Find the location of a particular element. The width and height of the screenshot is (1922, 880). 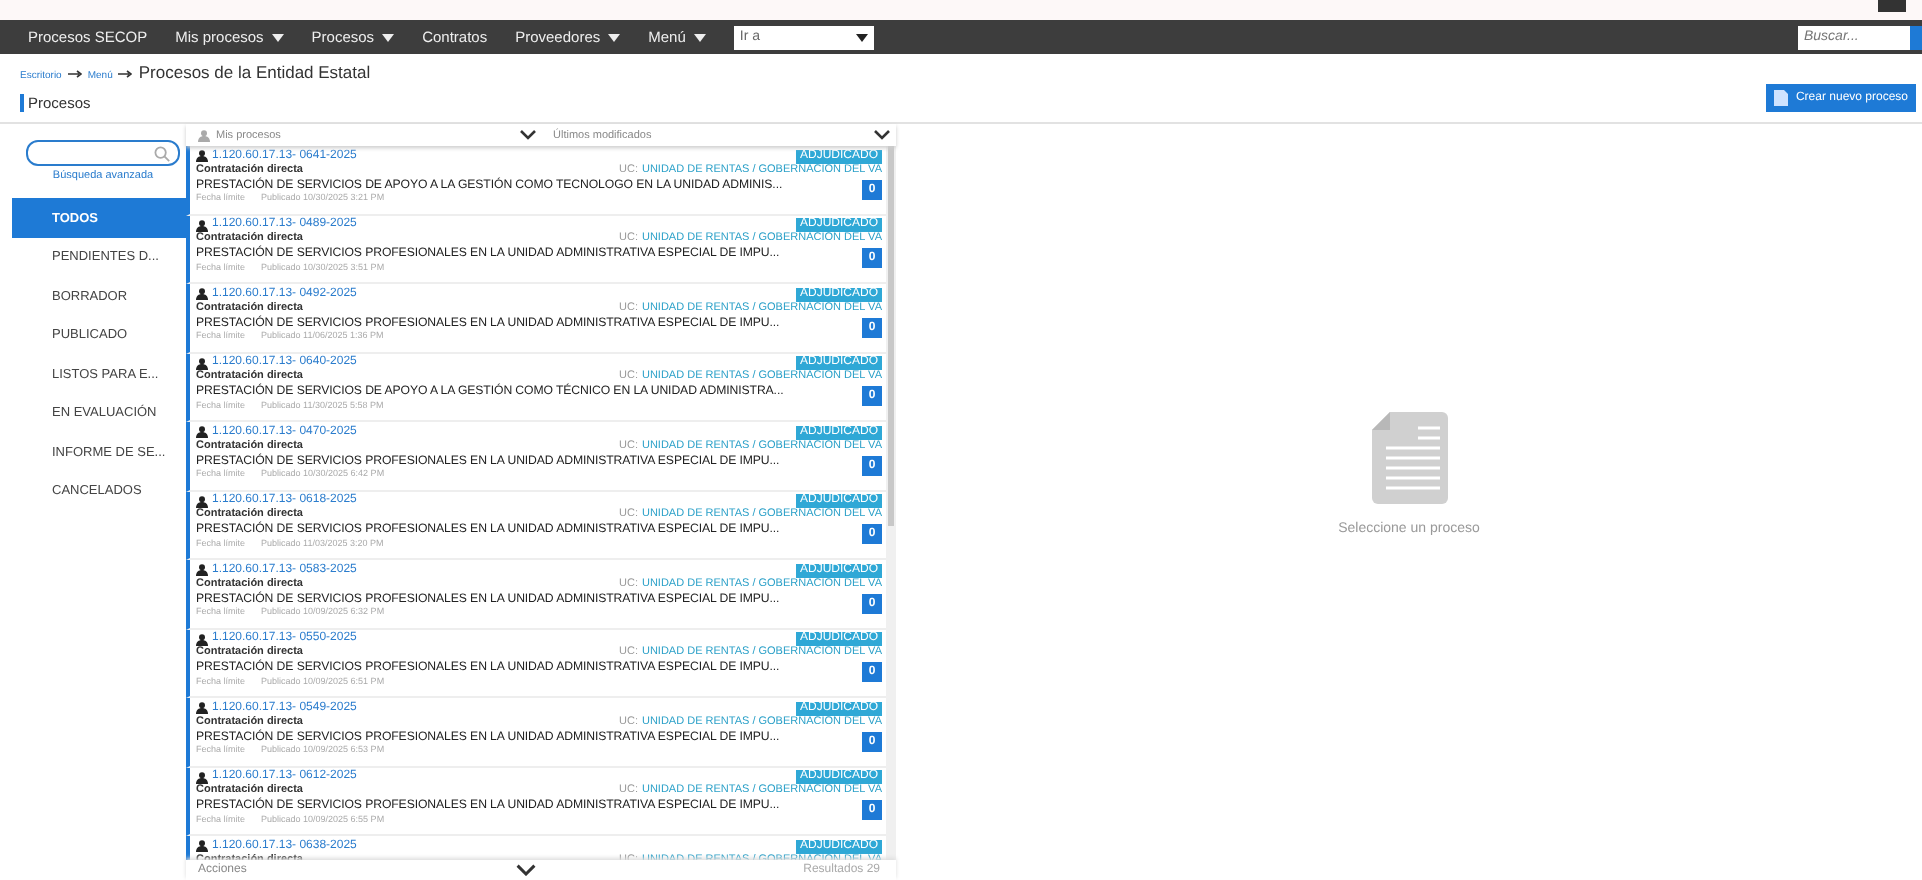

header-image-placeholder is located at coordinates (1892, 6).